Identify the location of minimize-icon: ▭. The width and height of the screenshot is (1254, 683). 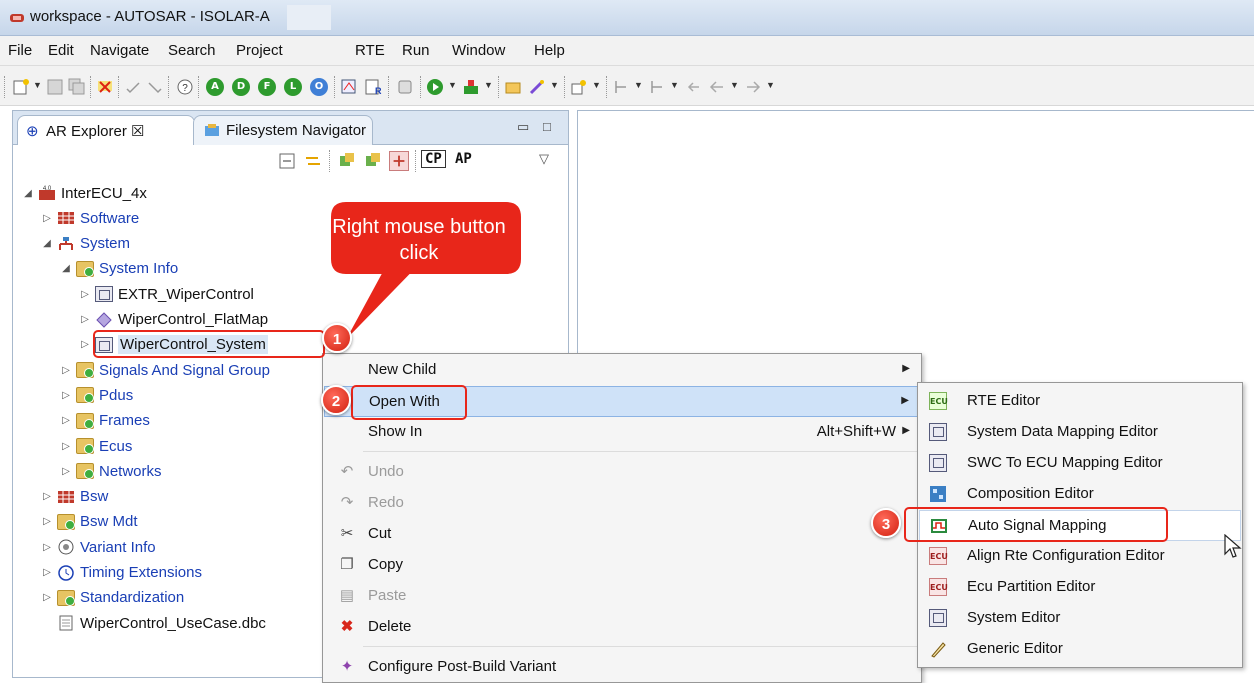
(523, 127).